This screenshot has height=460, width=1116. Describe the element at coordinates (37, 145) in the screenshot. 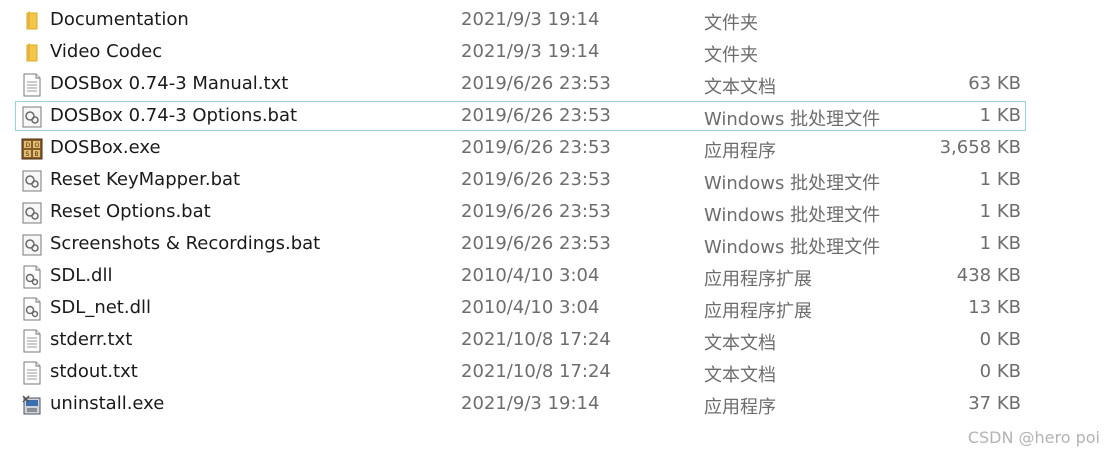

I see `svg-text: O` at that location.